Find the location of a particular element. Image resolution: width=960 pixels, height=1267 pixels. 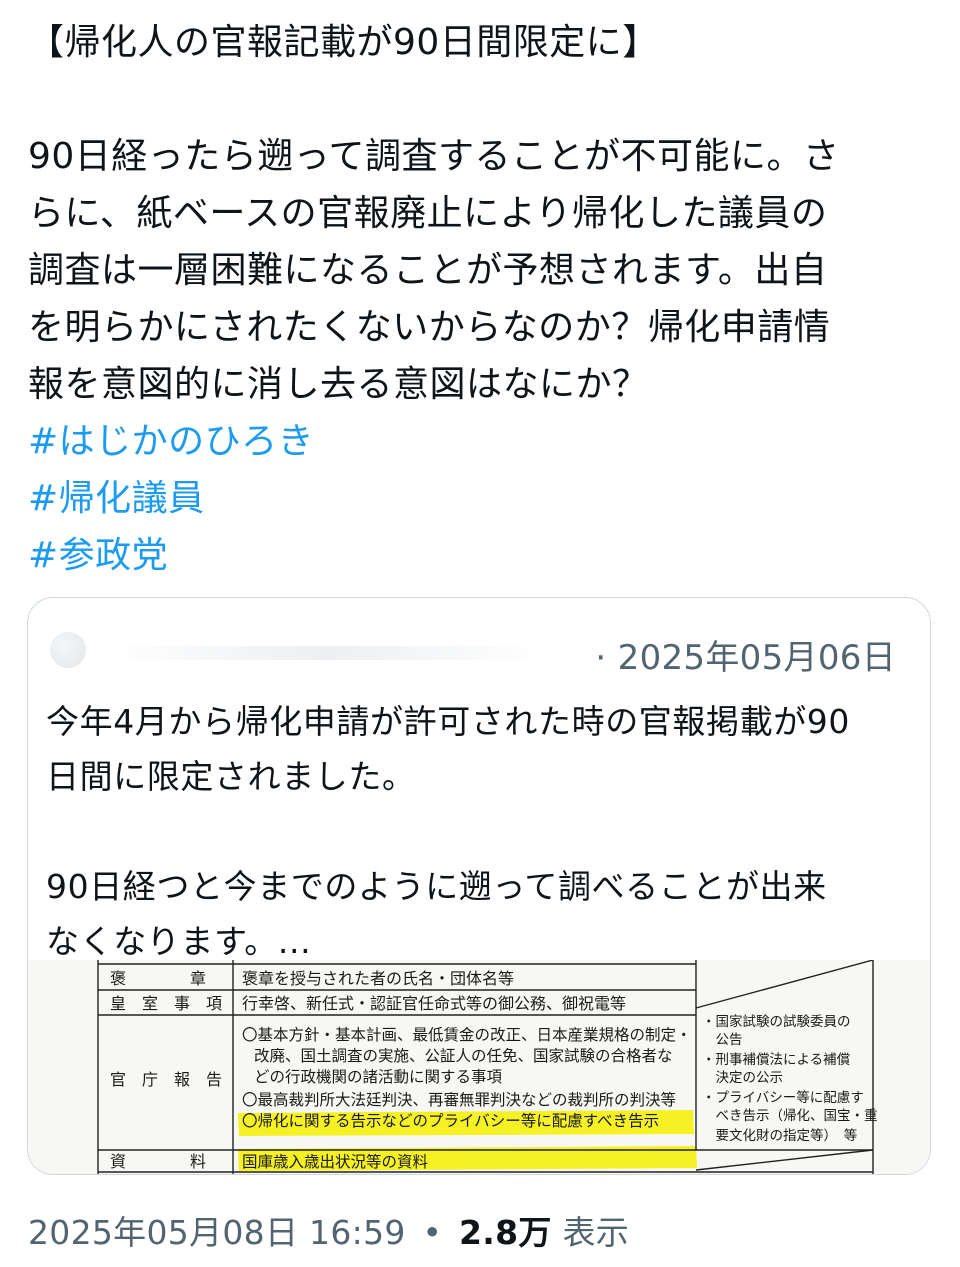

row-label: 褒 章 is located at coordinates (158, 978).